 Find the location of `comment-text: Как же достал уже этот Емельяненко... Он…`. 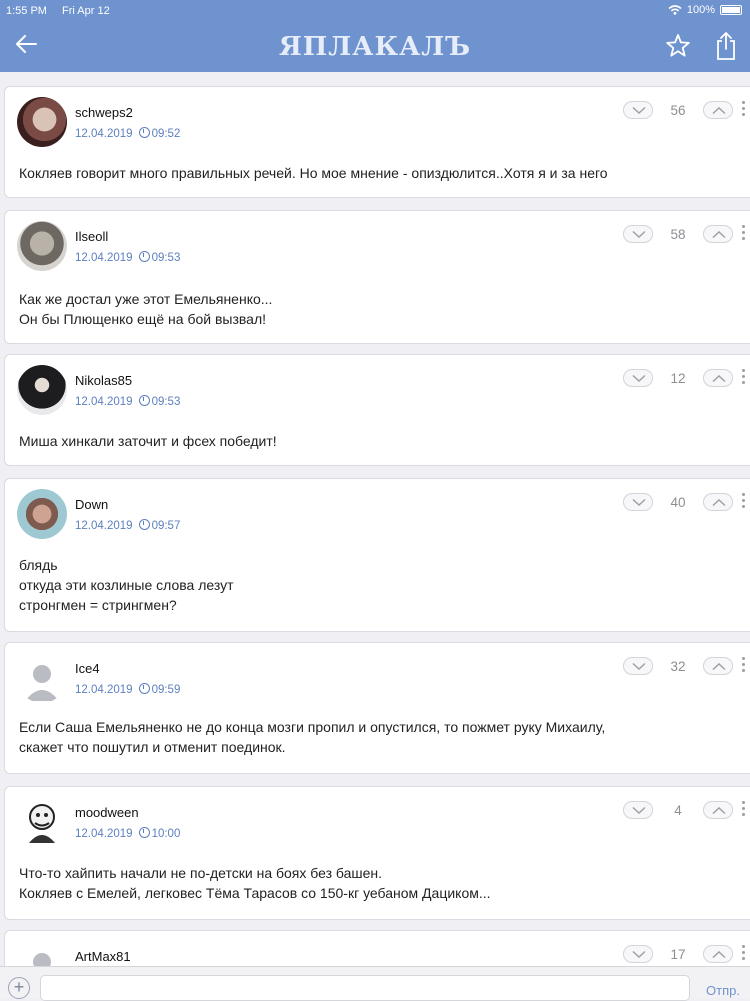

comment-text: Как же достал уже этот Емельяненко... Он… is located at coordinates (146, 309).